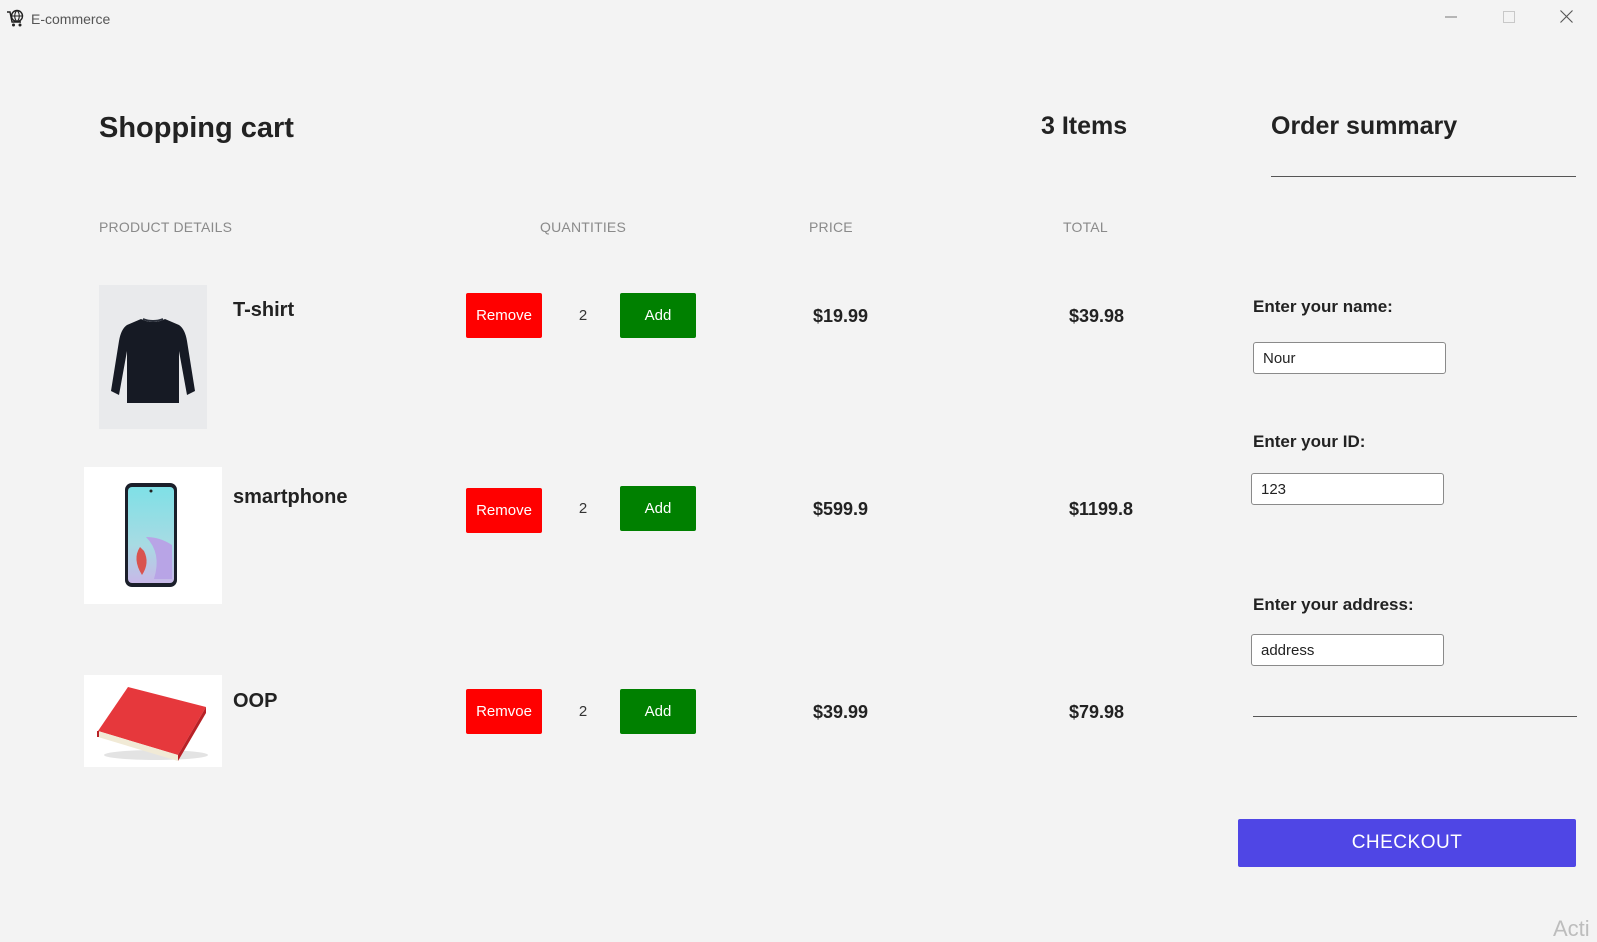 This screenshot has width=1597, height=942. I want to click on items-count: 3 Items, so click(1084, 126).